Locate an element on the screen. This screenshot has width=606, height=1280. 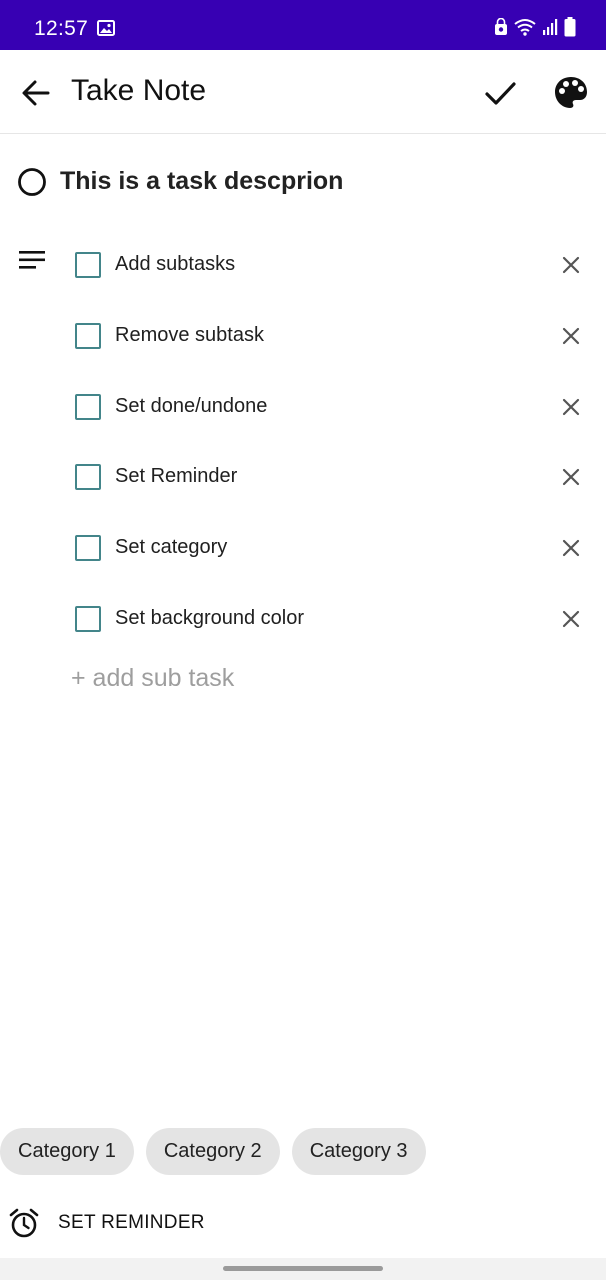
back-button is located at coordinates (36, 93).